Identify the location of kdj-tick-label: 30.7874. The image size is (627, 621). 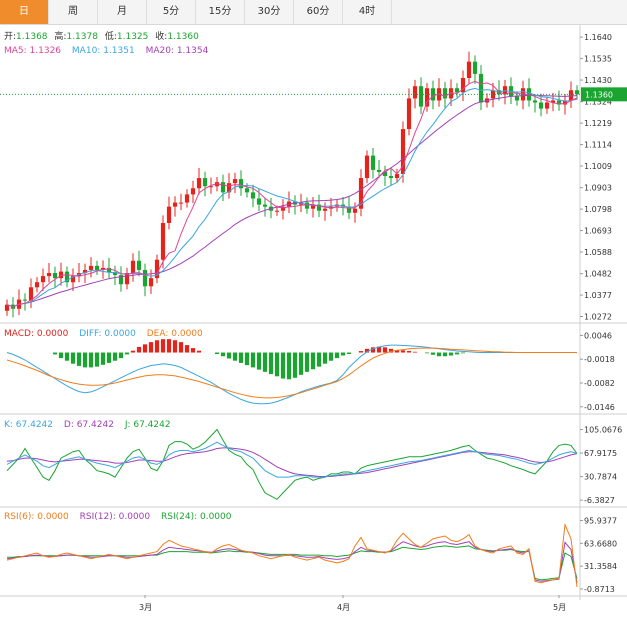
(600, 477).